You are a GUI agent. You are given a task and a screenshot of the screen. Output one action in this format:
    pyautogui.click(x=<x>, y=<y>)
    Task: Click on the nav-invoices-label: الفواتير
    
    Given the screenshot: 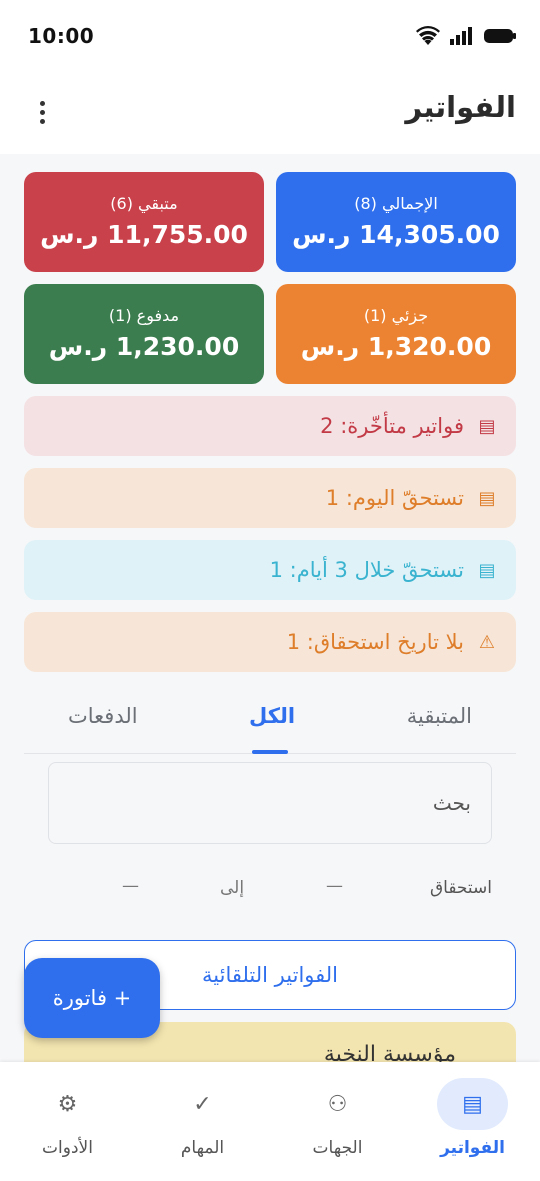 What is the action you would take?
    pyautogui.click(x=472, y=1148)
    